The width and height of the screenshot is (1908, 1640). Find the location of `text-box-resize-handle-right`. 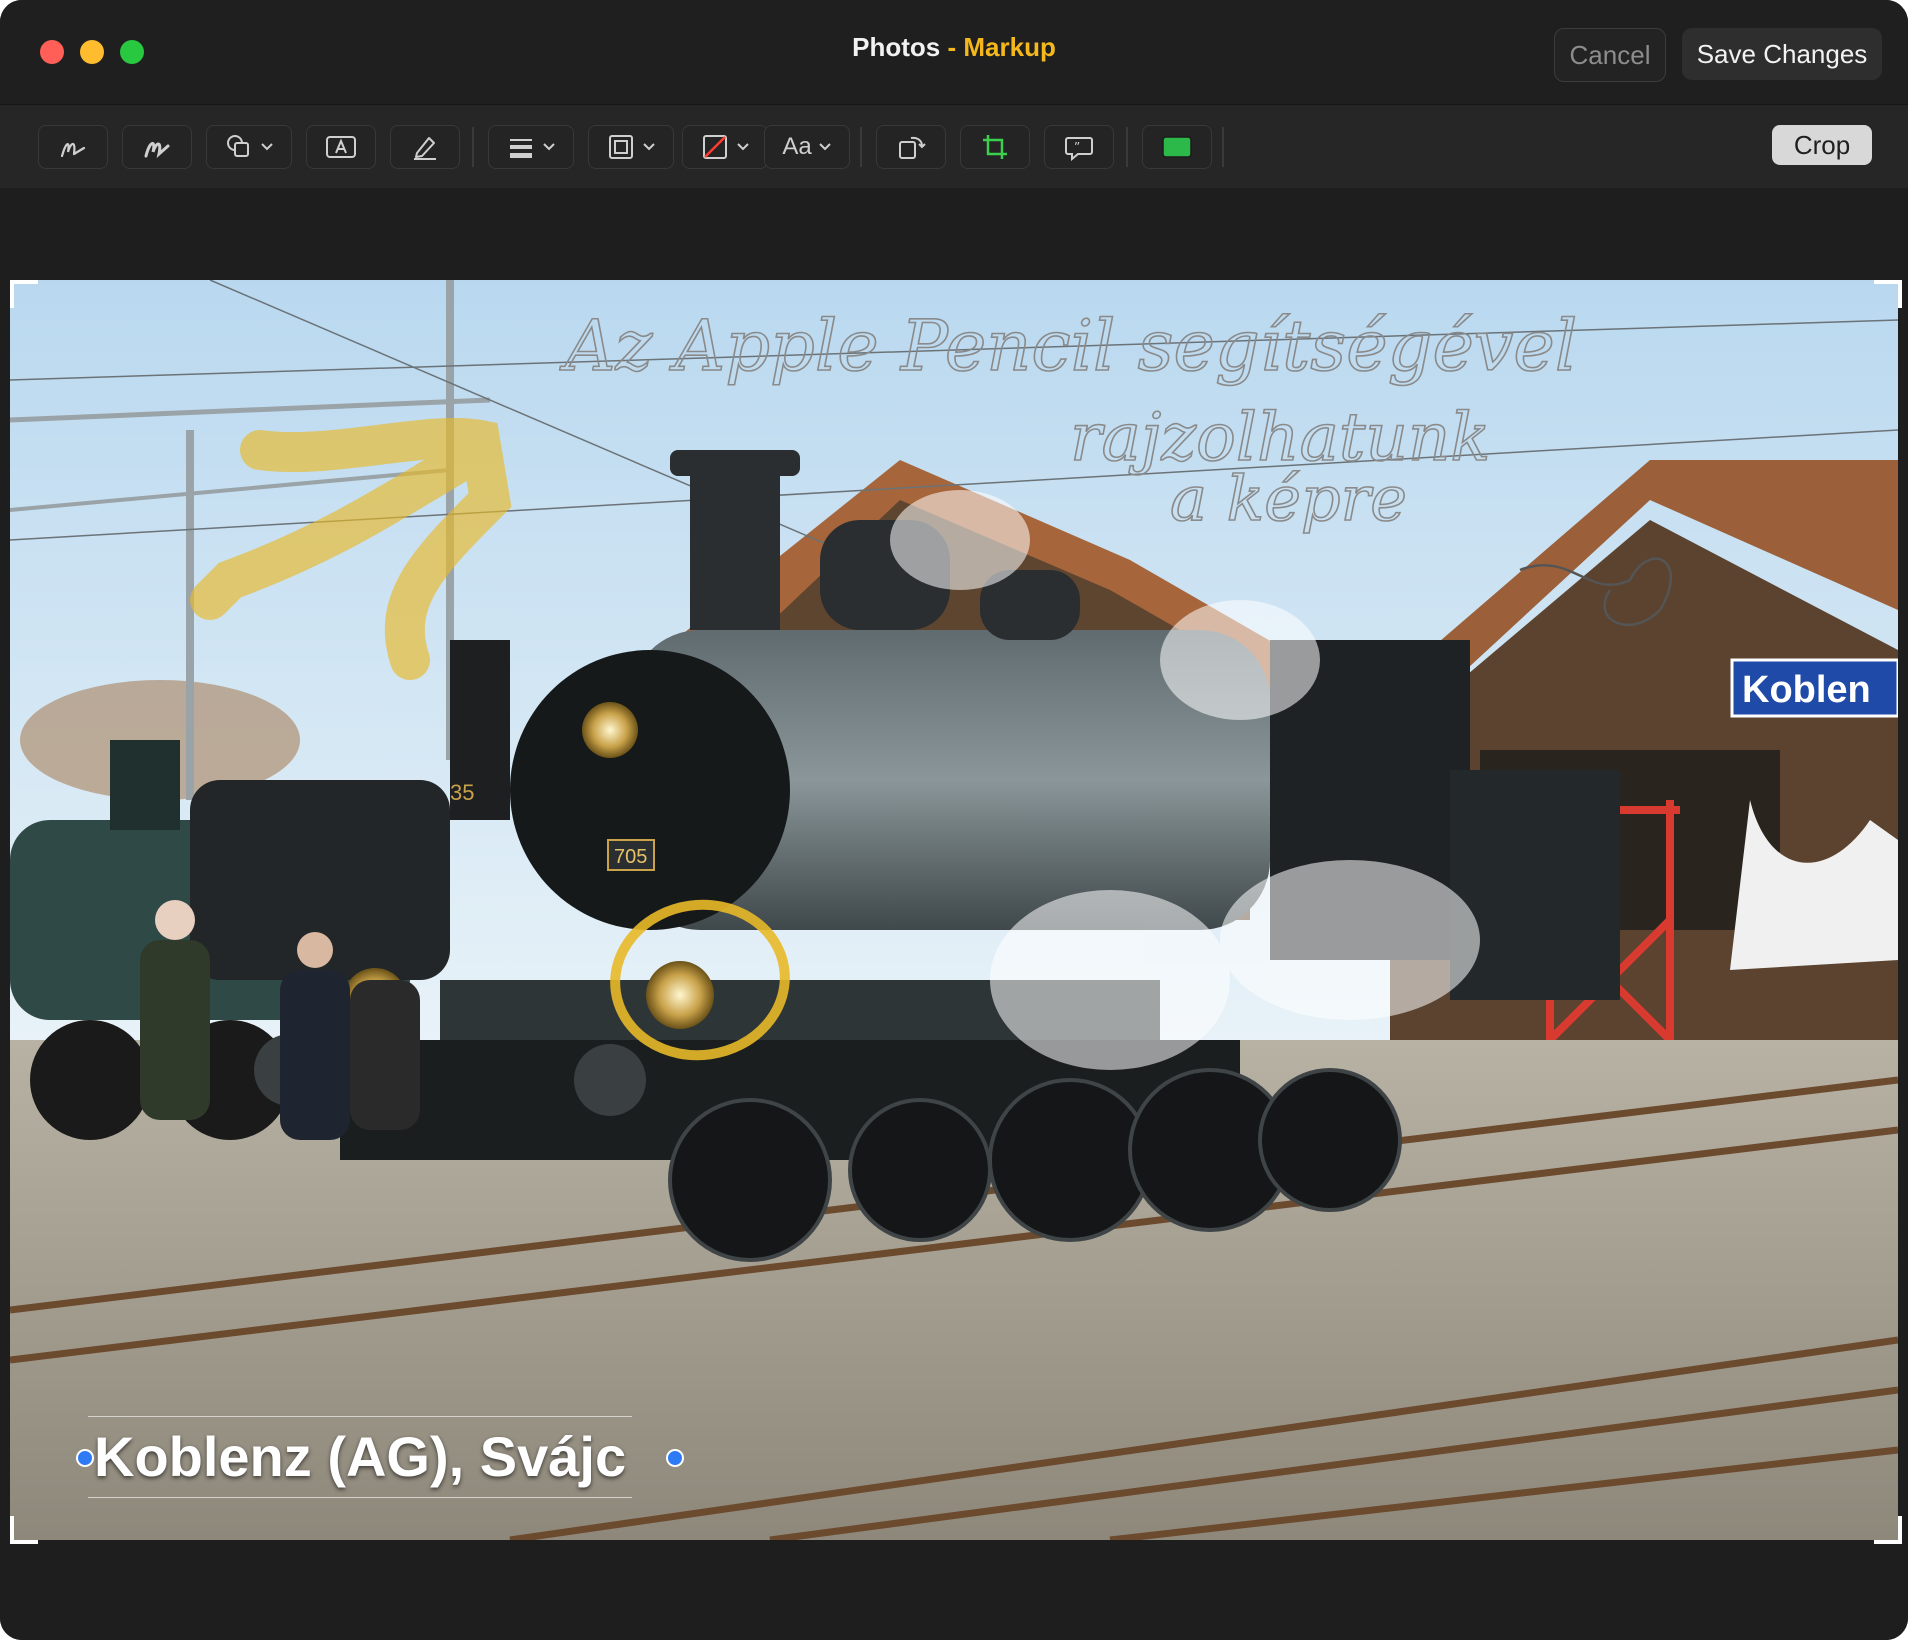

text-box-resize-handle-right is located at coordinates (675, 1458).